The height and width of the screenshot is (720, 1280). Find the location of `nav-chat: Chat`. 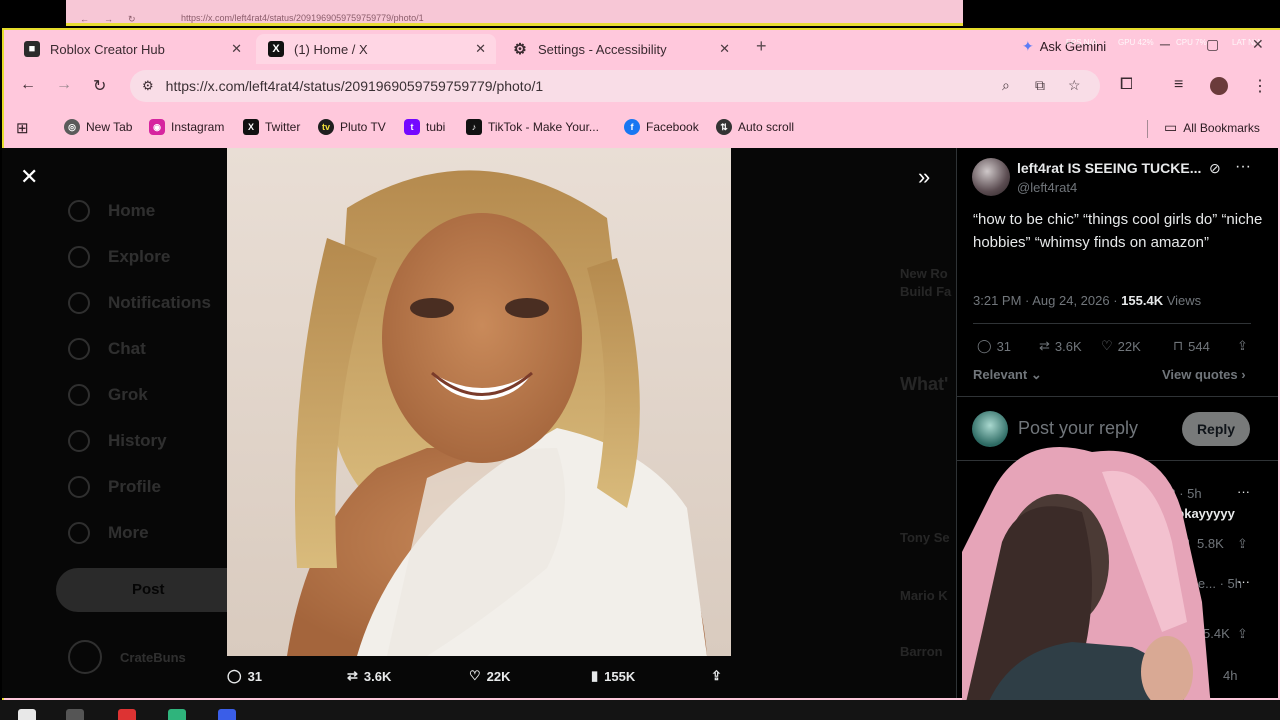

nav-chat: Chat is located at coordinates (107, 349).